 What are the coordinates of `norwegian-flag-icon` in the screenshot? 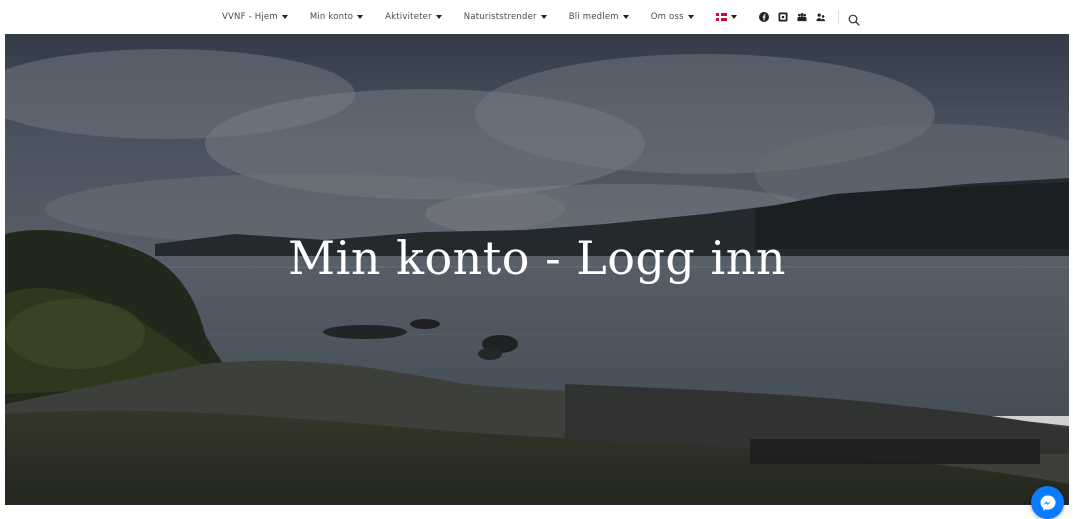 It's located at (721, 17).